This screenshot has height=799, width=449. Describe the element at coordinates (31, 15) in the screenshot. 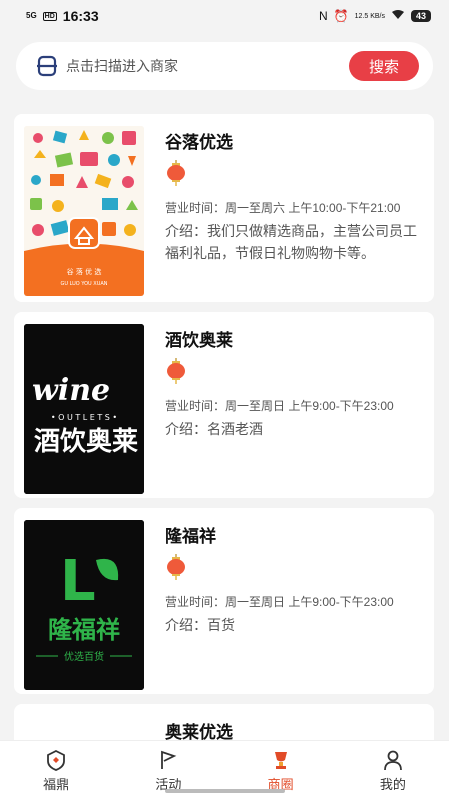

I see `signal-indicator: 5G` at that location.